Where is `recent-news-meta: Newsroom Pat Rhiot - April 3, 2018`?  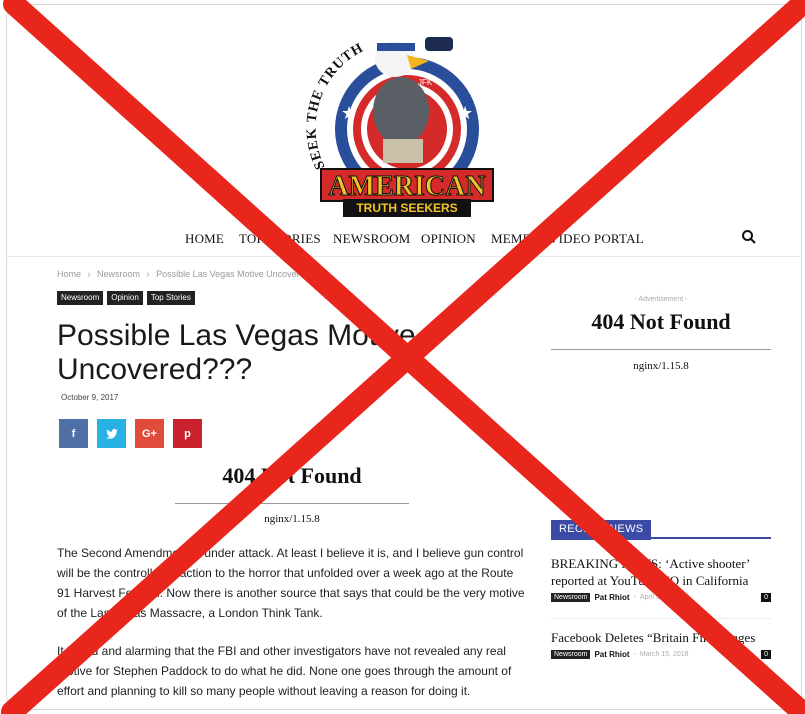
recent-news-meta: Newsroom Pat Rhiot - April 3, 2018 is located at coordinates (659, 597).